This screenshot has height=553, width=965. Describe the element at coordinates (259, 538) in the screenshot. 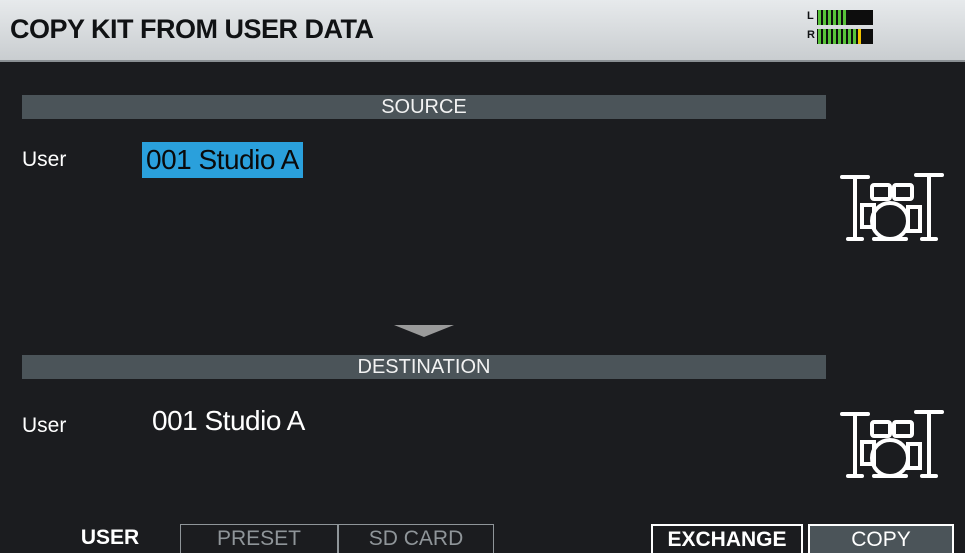

I see `tab-preset: PRESET` at that location.